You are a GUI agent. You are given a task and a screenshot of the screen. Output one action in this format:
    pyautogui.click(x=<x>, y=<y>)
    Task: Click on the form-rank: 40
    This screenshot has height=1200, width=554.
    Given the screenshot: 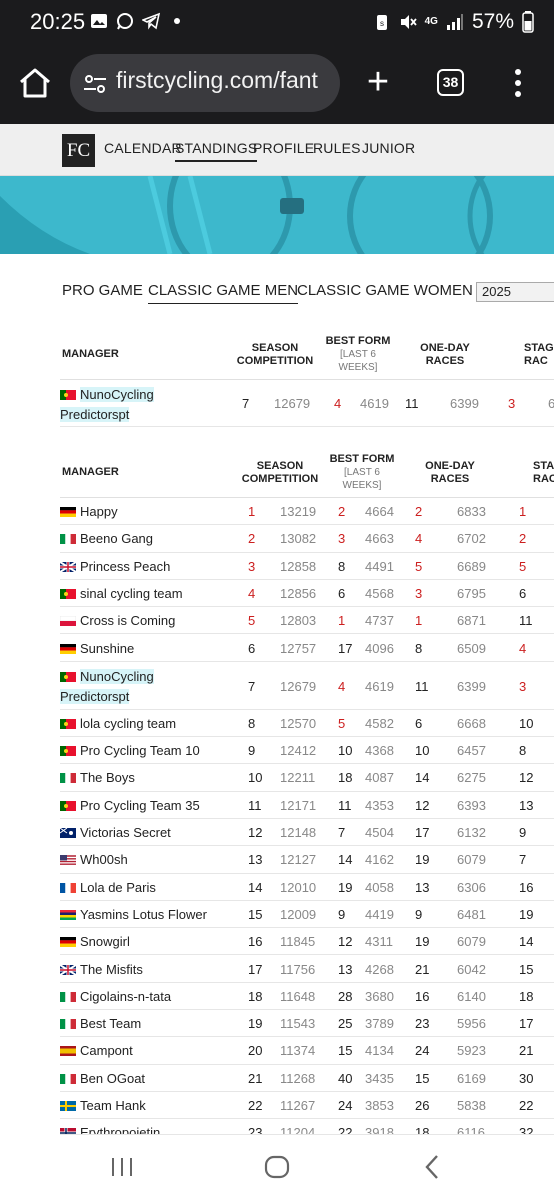 What is the action you would take?
    pyautogui.click(x=345, y=1078)
    